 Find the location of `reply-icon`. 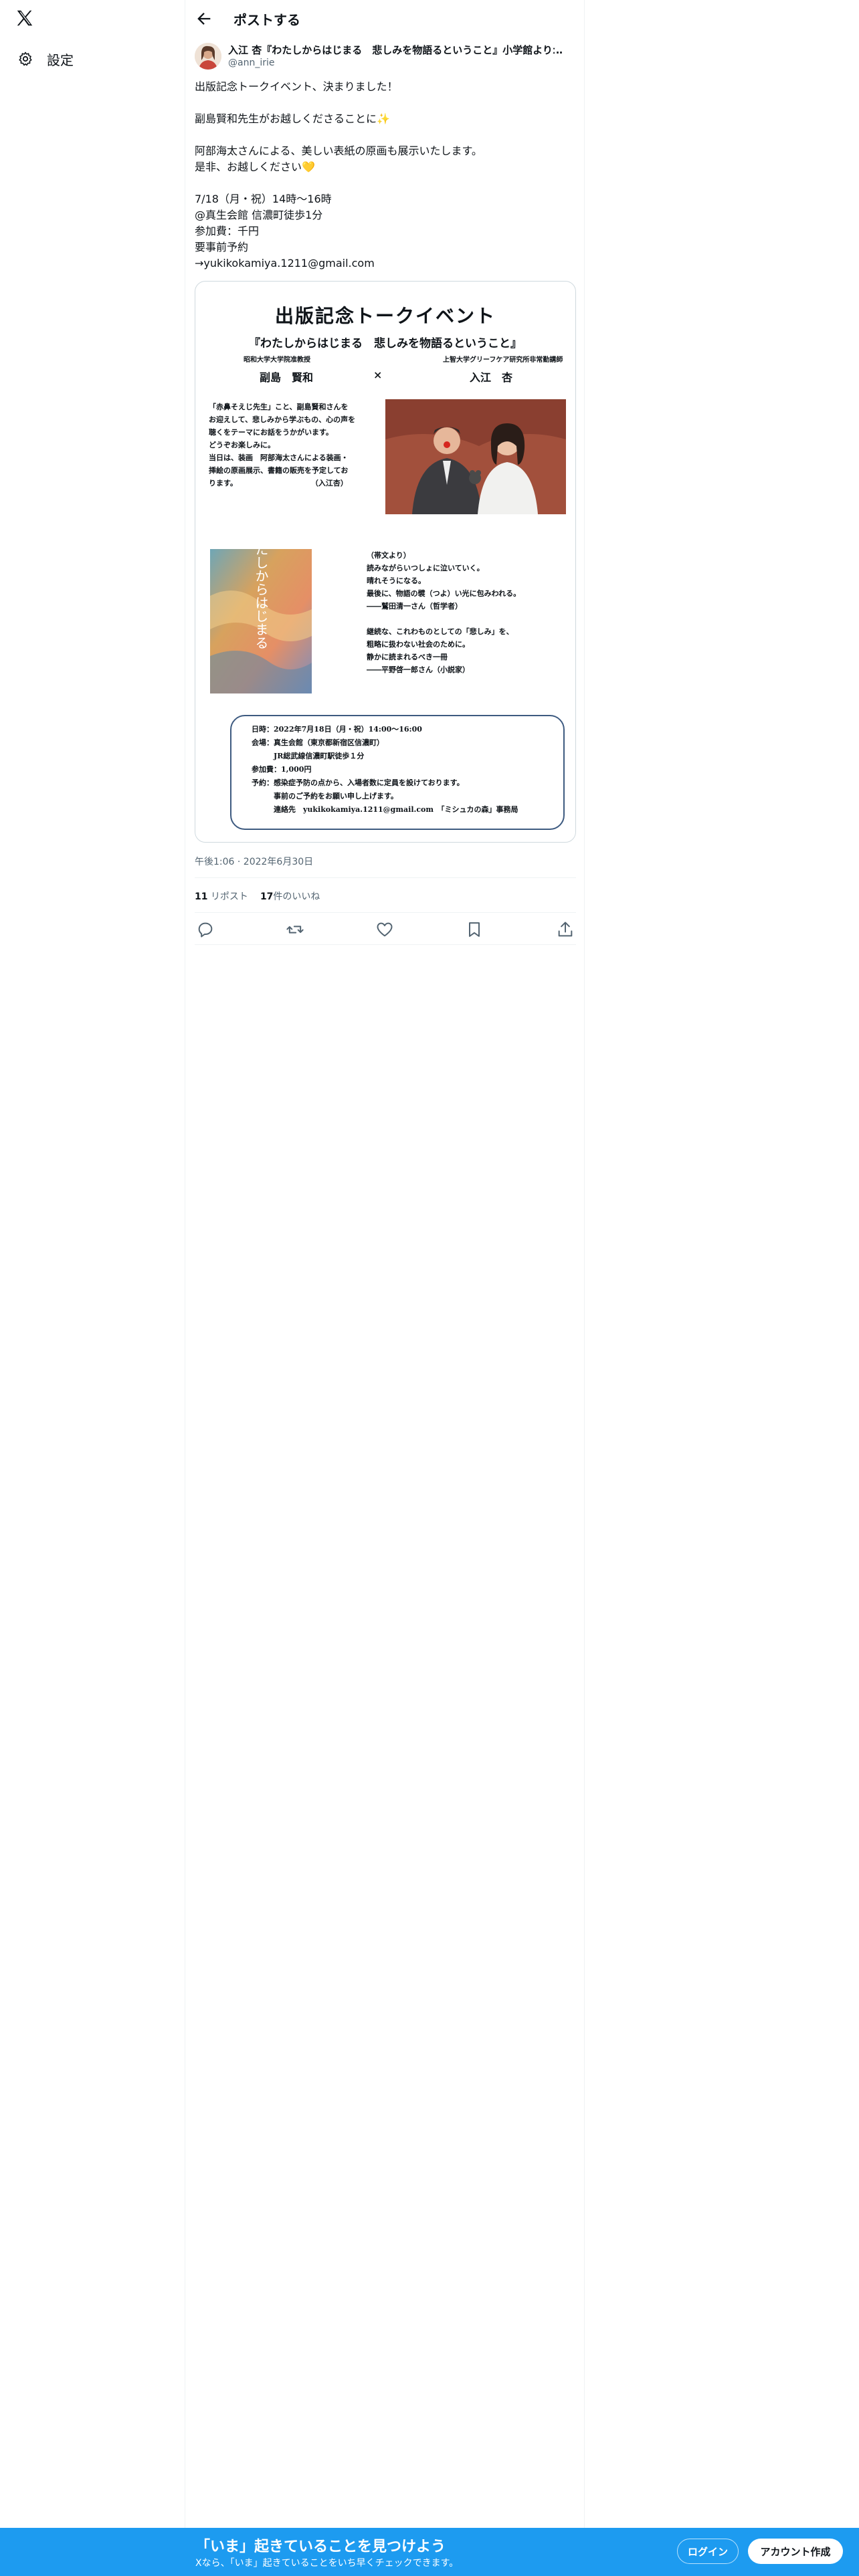

reply-icon is located at coordinates (205, 929).